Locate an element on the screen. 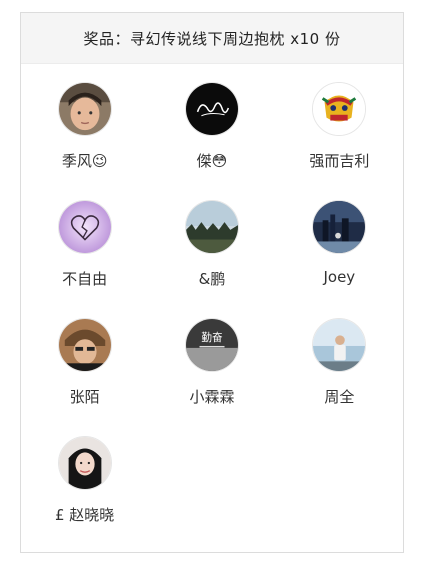  child-photo-avatar is located at coordinates (84, 109).